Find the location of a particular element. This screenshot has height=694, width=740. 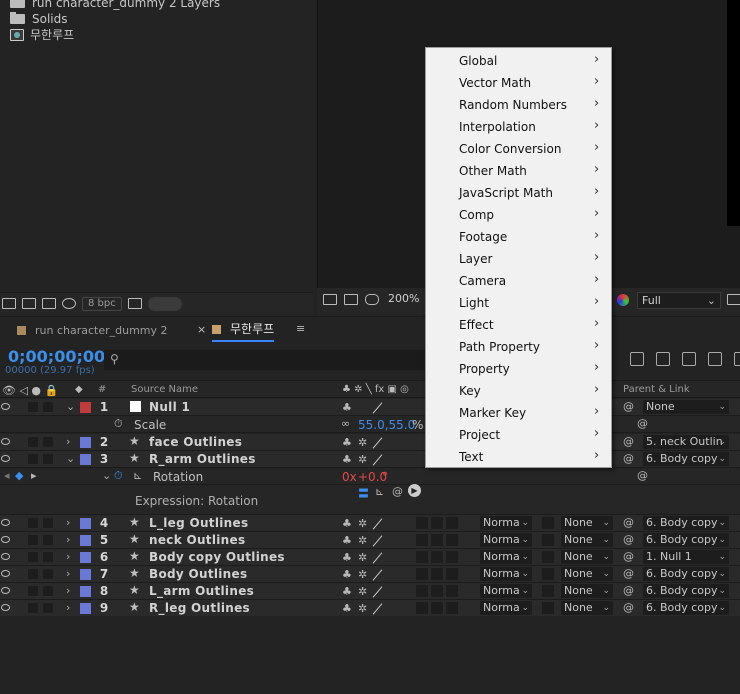

layer-name: Null 1 is located at coordinates (169, 407).